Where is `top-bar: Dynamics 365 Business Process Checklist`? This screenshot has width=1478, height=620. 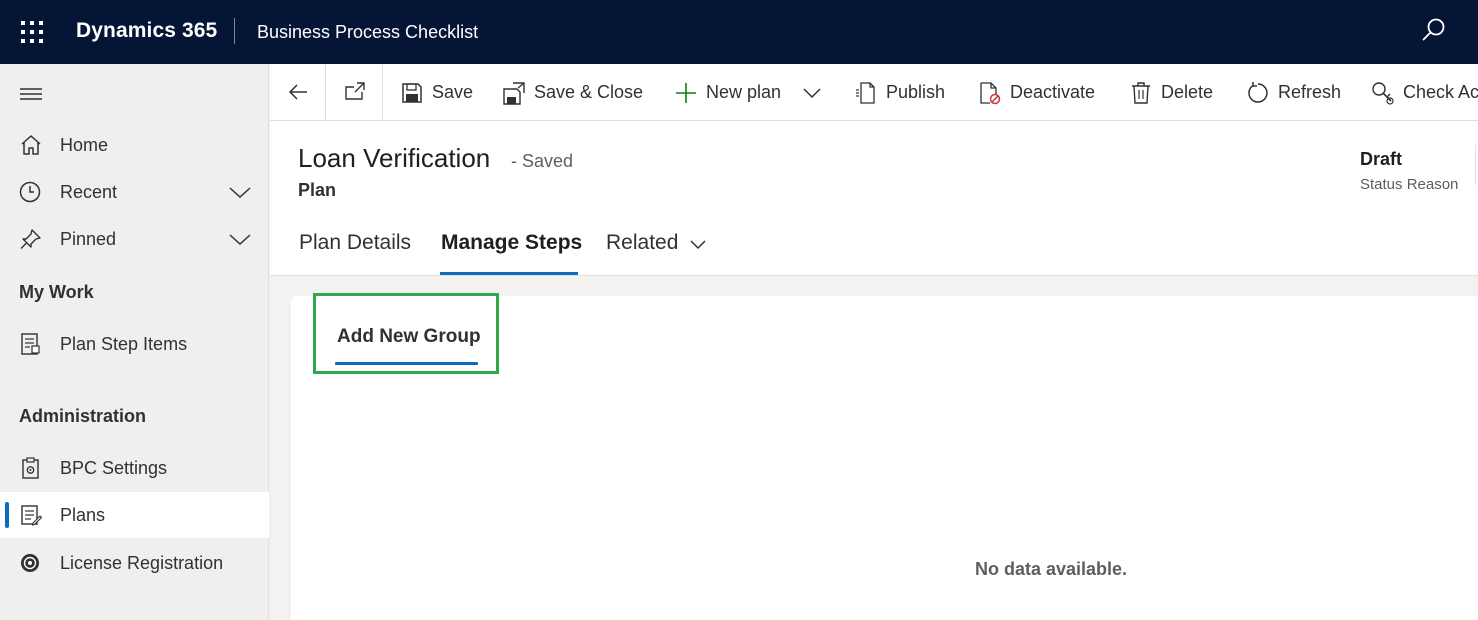
top-bar: Dynamics 365 Business Process Checklist is located at coordinates (739, 32).